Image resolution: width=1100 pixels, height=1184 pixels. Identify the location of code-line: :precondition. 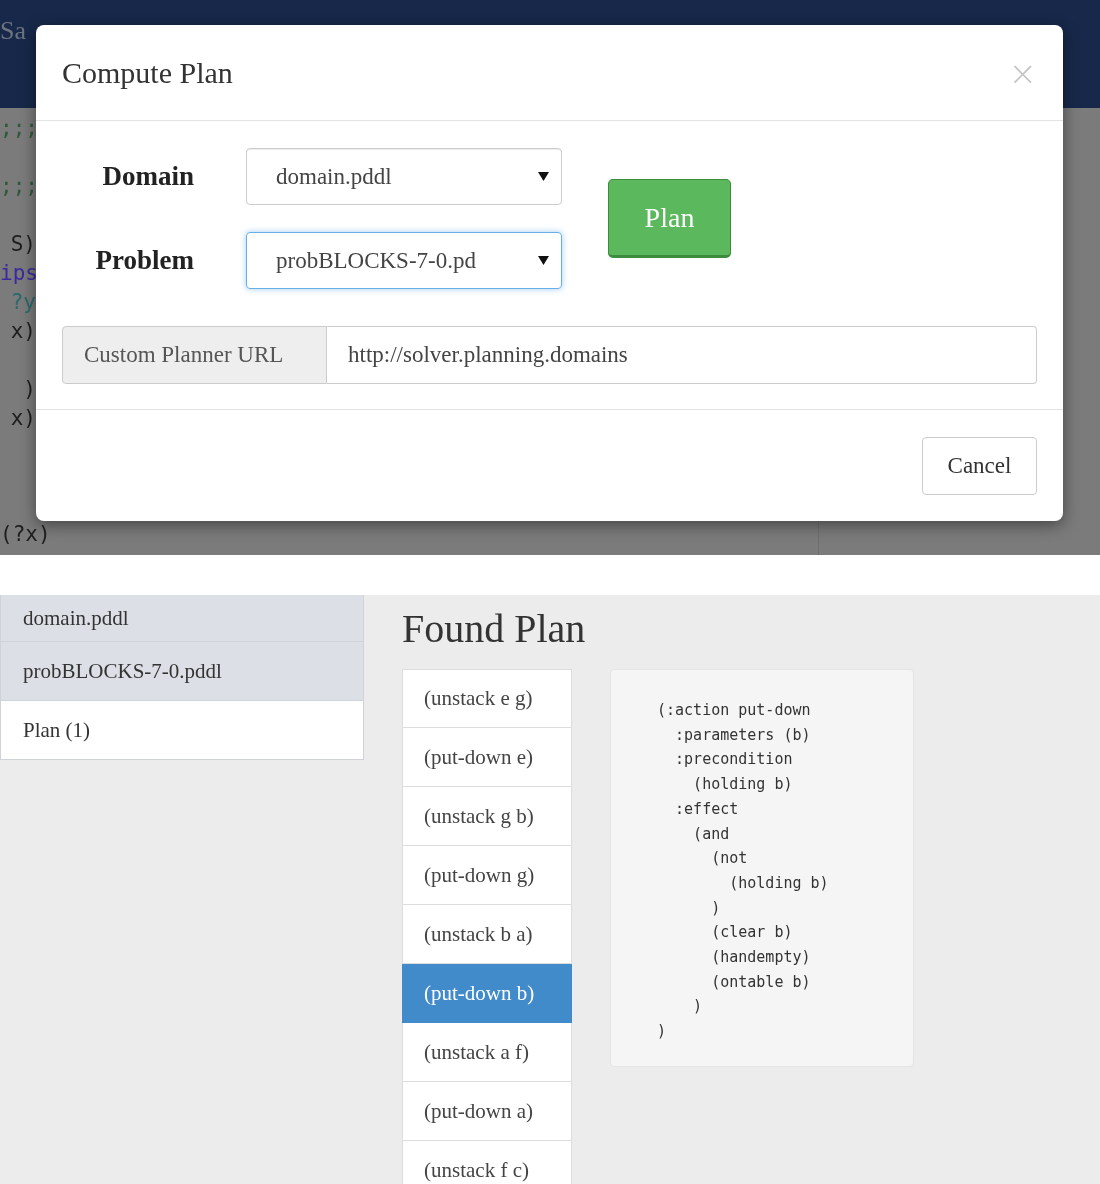
(734, 760).